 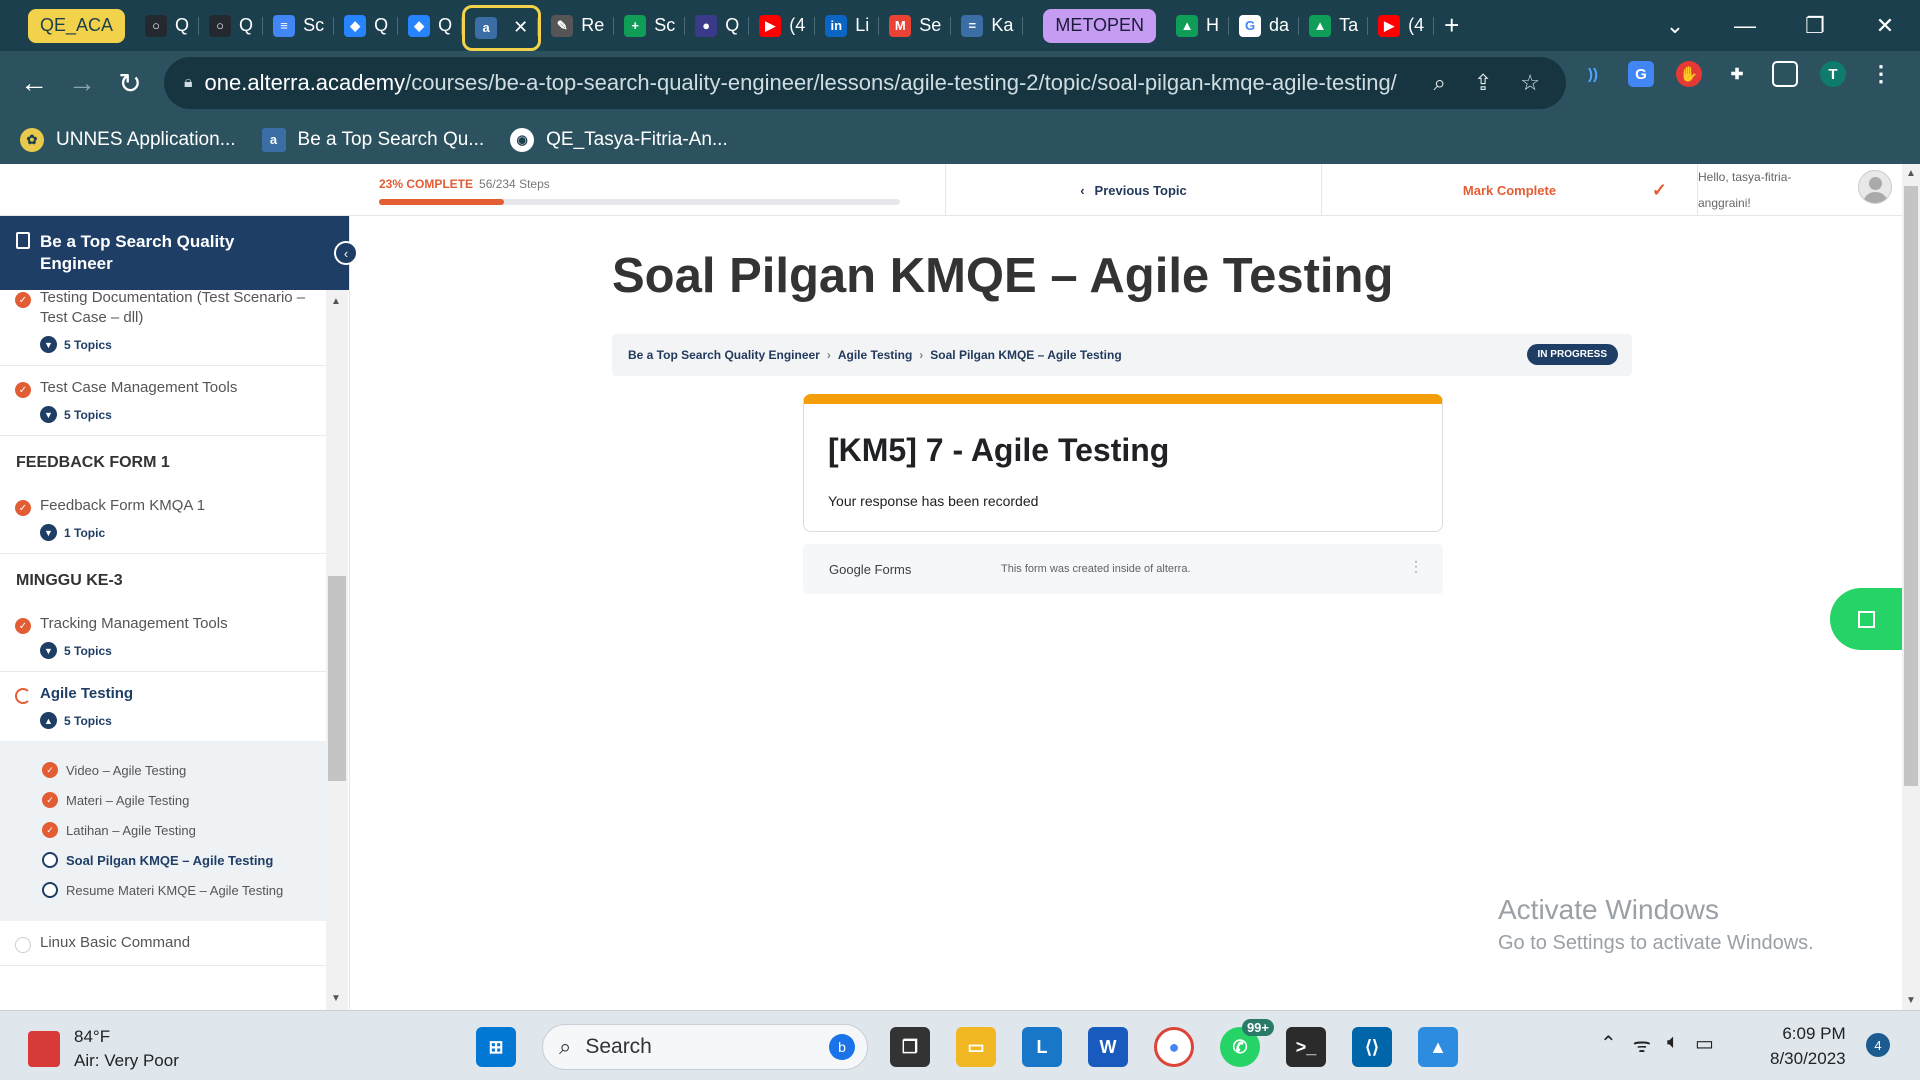 What do you see at coordinates (1815, 26) in the screenshot?
I see `restore-button: ❐` at bounding box center [1815, 26].